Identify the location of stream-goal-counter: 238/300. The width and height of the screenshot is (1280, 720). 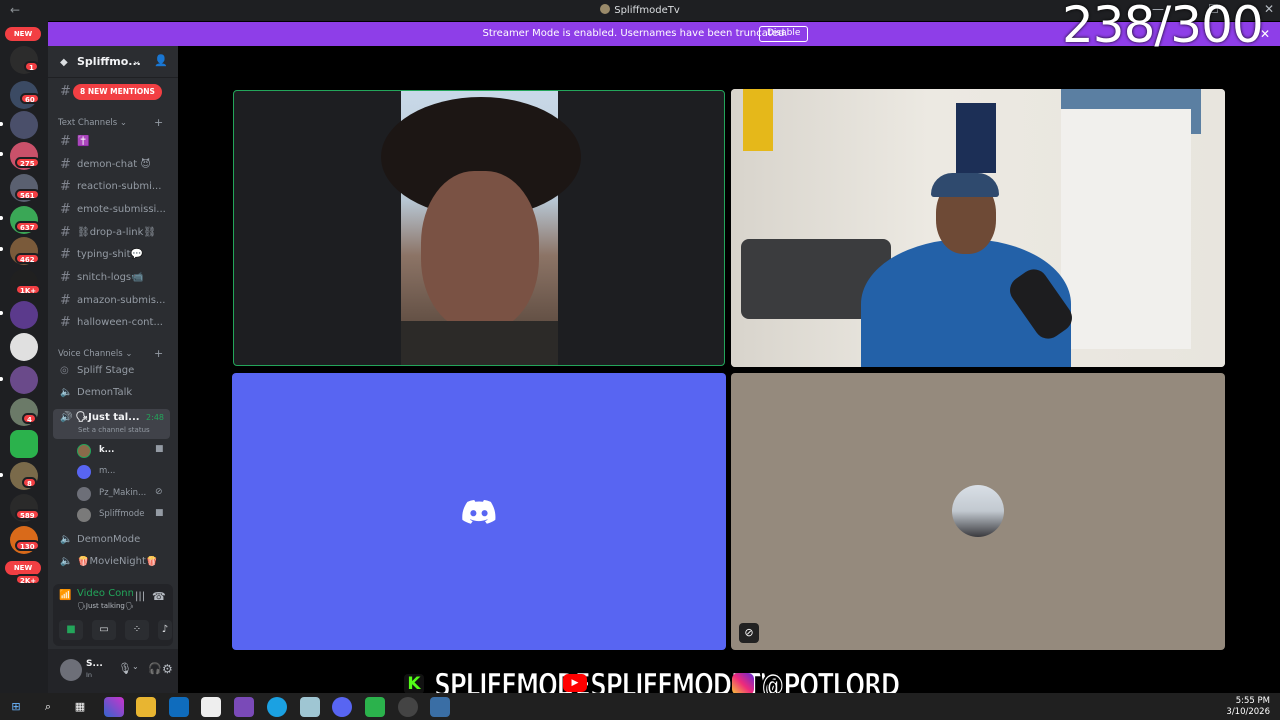
(1163, 27).